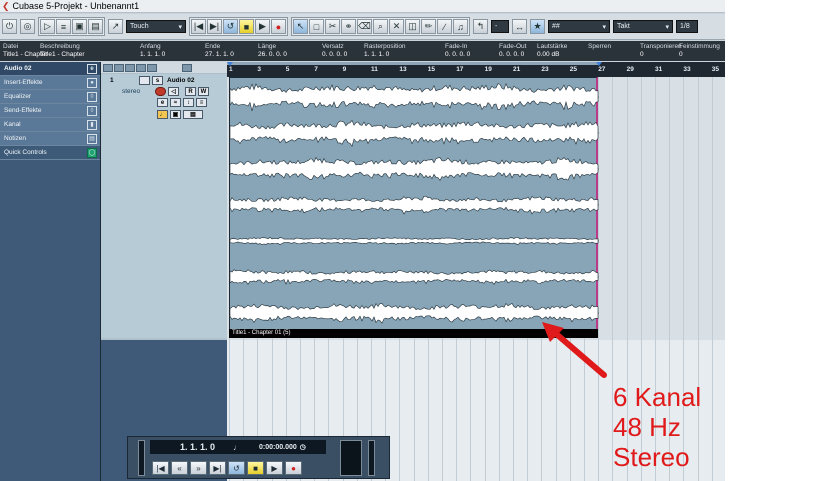 This screenshot has width=820, height=481. What do you see at coordinates (50, 153) in the screenshot?
I see `inspector-section: Quick Controls ◯` at bounding box center [50, 153].